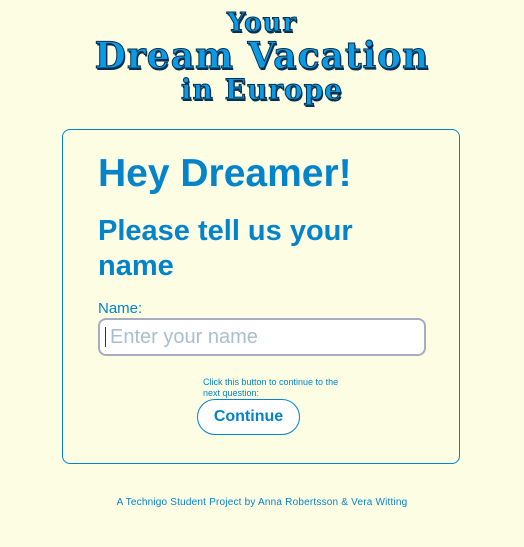 The height and width of the screenshot is (547, 524). I want to click on name-input, so click(262, 337).